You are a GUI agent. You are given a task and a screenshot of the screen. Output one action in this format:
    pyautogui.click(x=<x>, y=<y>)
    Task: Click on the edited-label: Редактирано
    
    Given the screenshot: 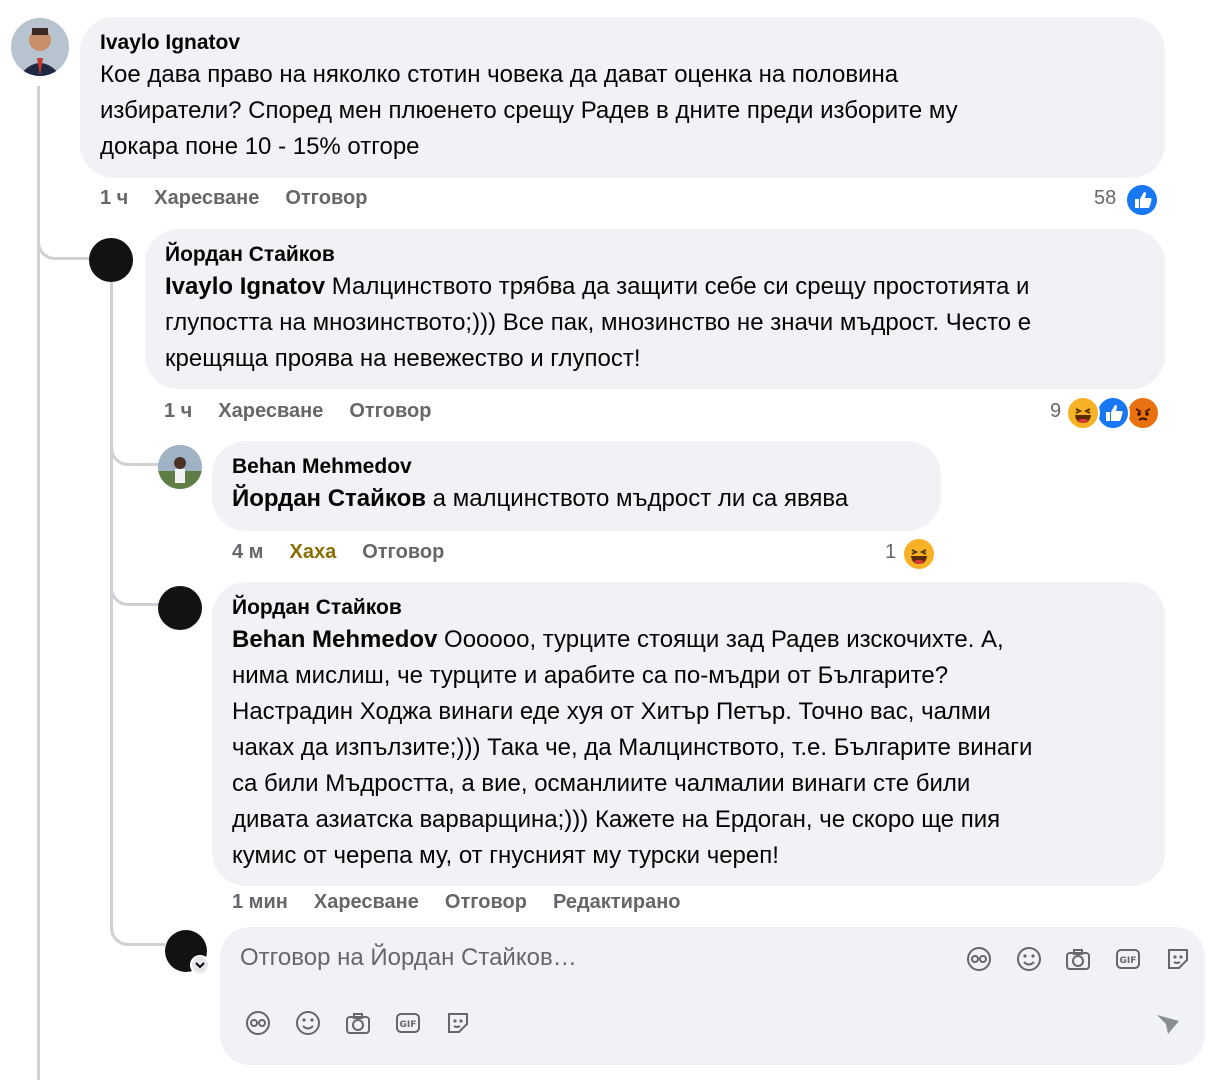 What is the action you would take?
    pyautogui.click(x=617, y=902)
    